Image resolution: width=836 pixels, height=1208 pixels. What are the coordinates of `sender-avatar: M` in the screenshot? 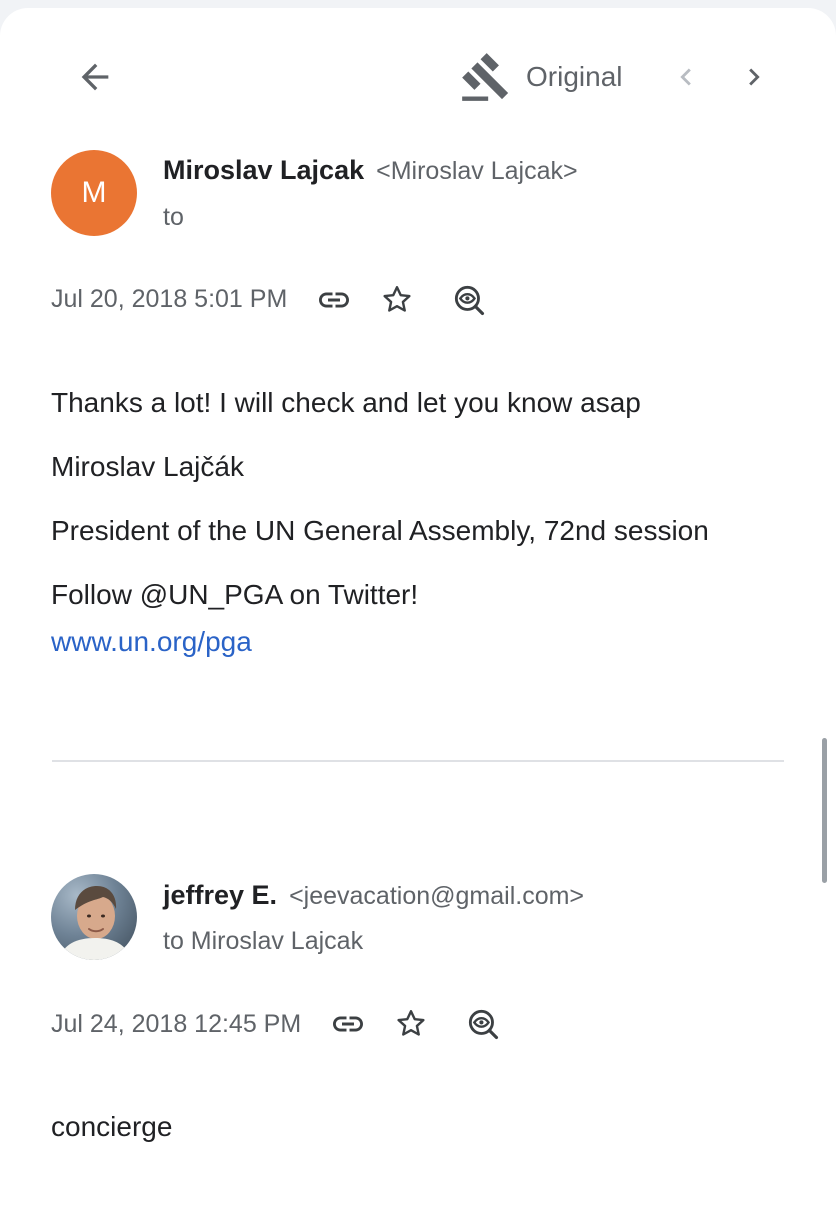 It's located at (94, 193).